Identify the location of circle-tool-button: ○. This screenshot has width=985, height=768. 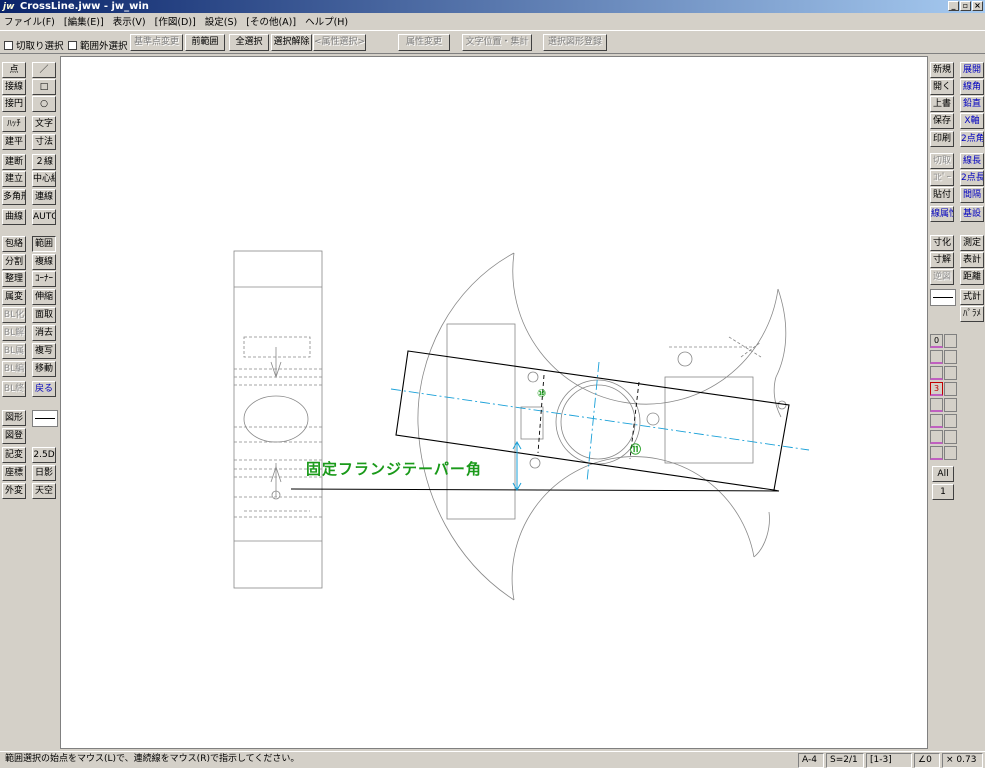
(44, 104).